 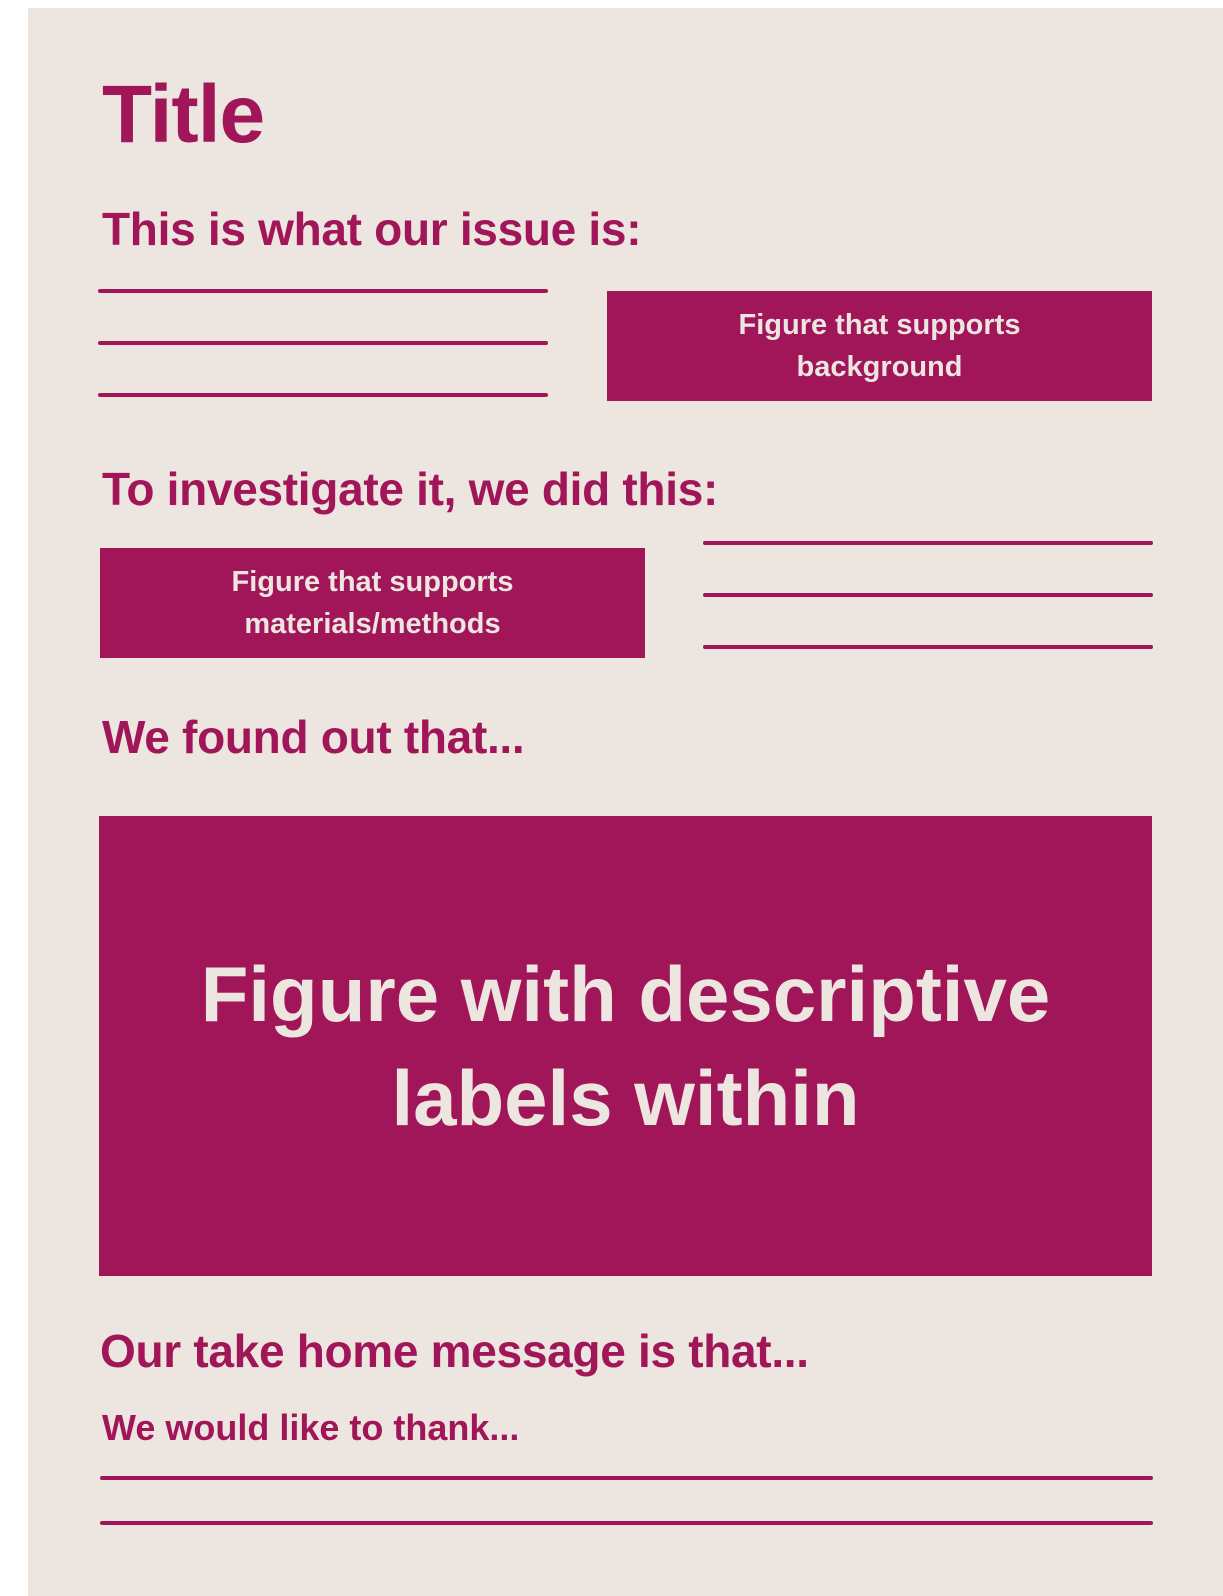 I want to click on methods-figure-label: Figure that supports materials/methods, so click(x=372, y=603).